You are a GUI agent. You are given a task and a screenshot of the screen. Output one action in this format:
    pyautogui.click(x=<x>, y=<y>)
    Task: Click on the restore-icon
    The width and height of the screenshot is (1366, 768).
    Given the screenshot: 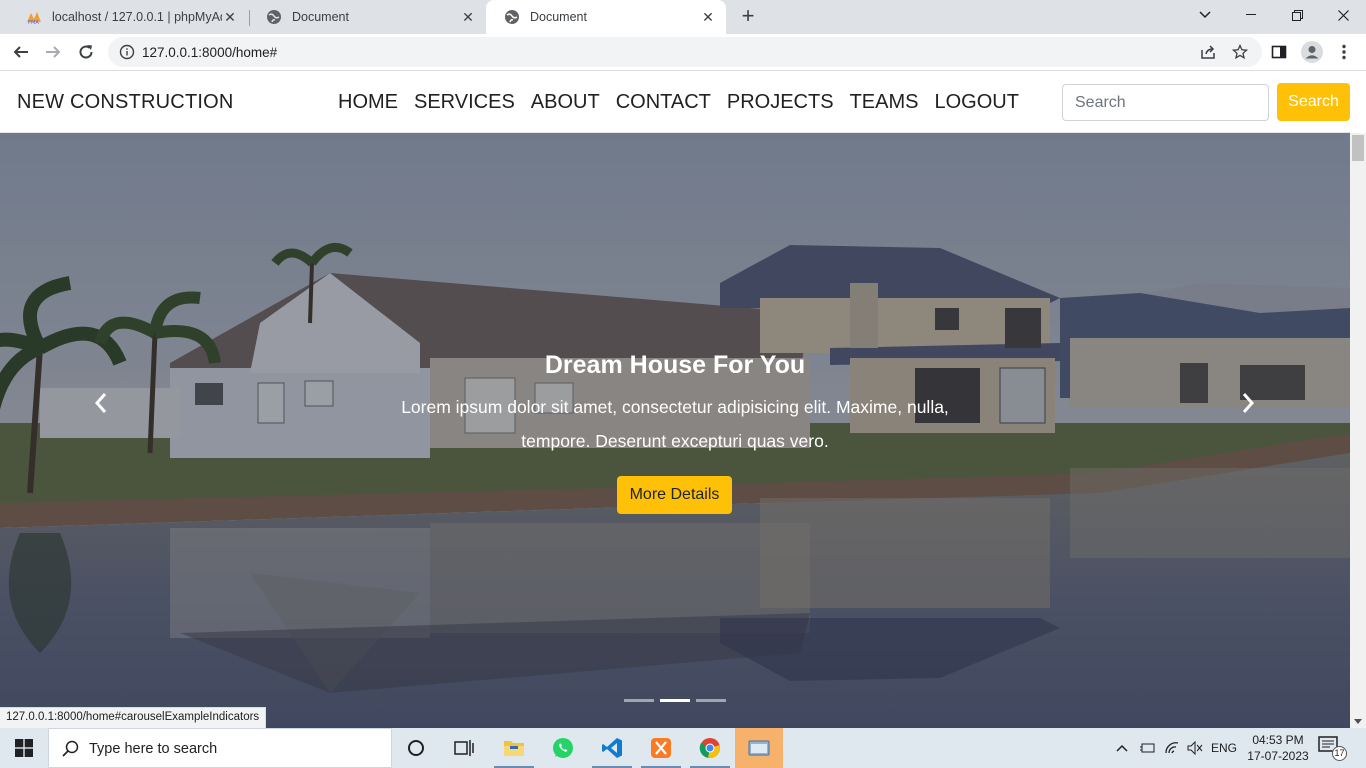 What is the action you would take?
    pyautogui.click(x=1297, y=15)
    